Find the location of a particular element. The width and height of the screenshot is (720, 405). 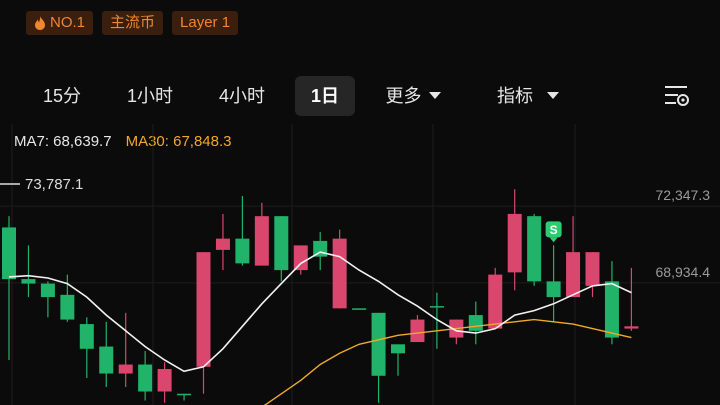

chart-settings-icon is located at coordinates (677, 96).